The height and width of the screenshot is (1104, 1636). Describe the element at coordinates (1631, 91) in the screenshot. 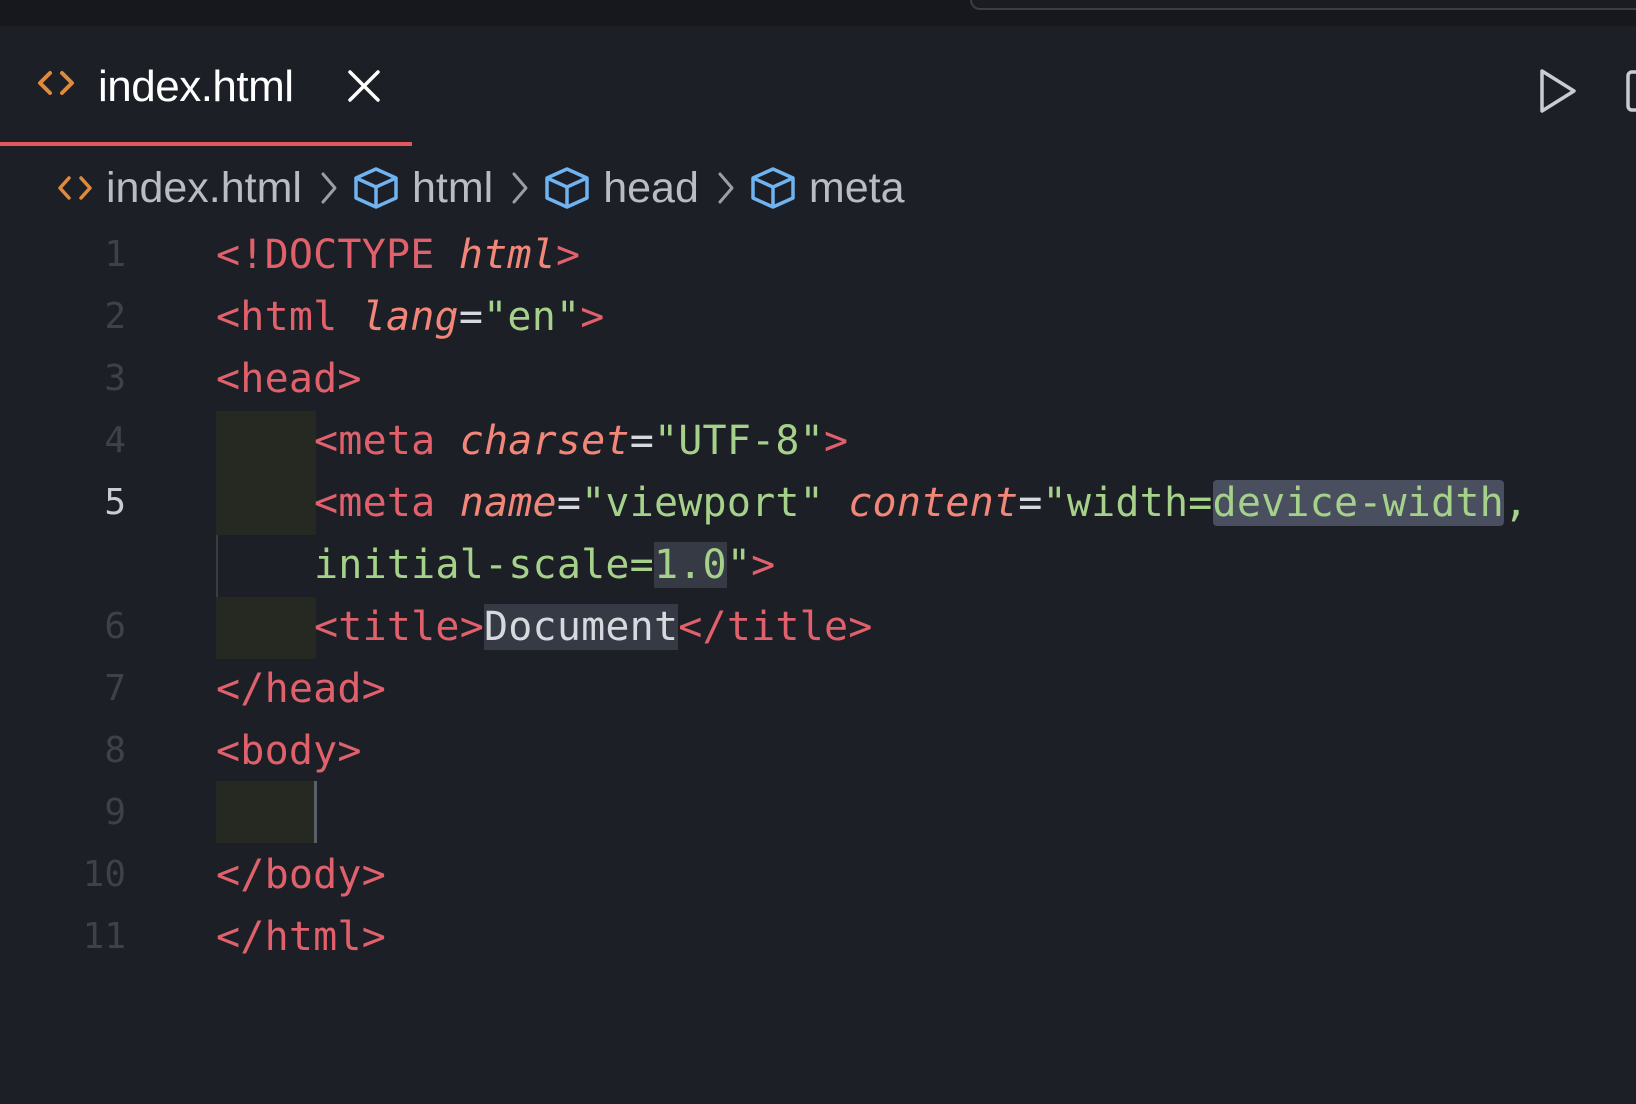

I see `split-editor-icon` at that location.